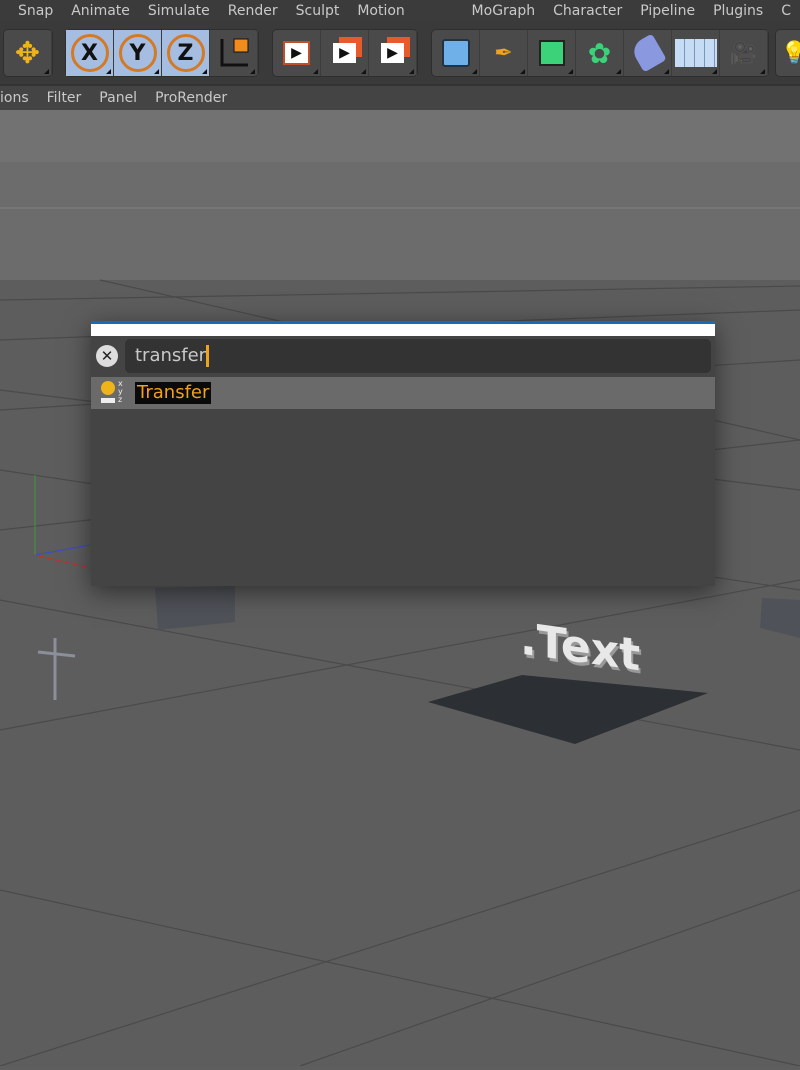  I want to click on pen-icon: ✒, so click(503, 53).